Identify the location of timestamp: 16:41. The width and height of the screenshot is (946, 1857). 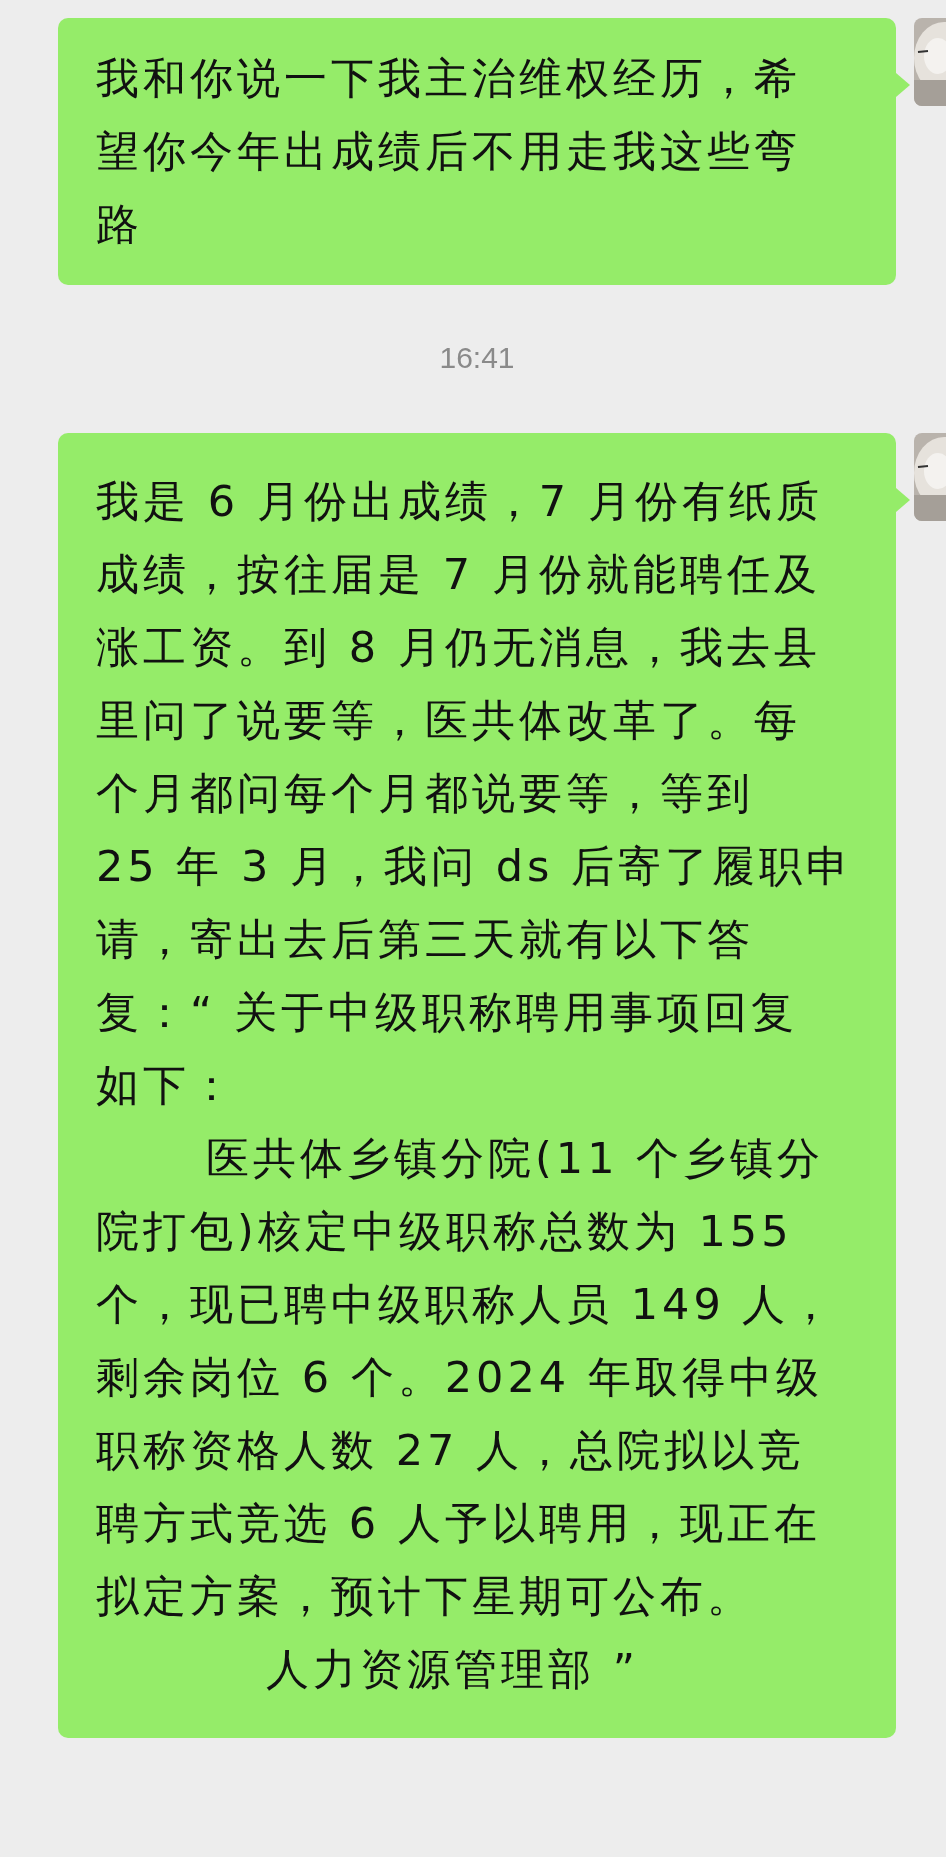
(476, 358).